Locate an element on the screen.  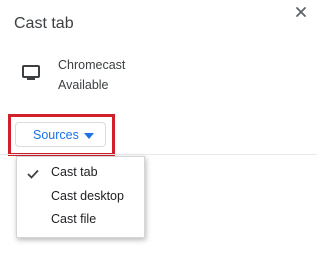
sources-button: Sources is located at coordinates (60, 134).